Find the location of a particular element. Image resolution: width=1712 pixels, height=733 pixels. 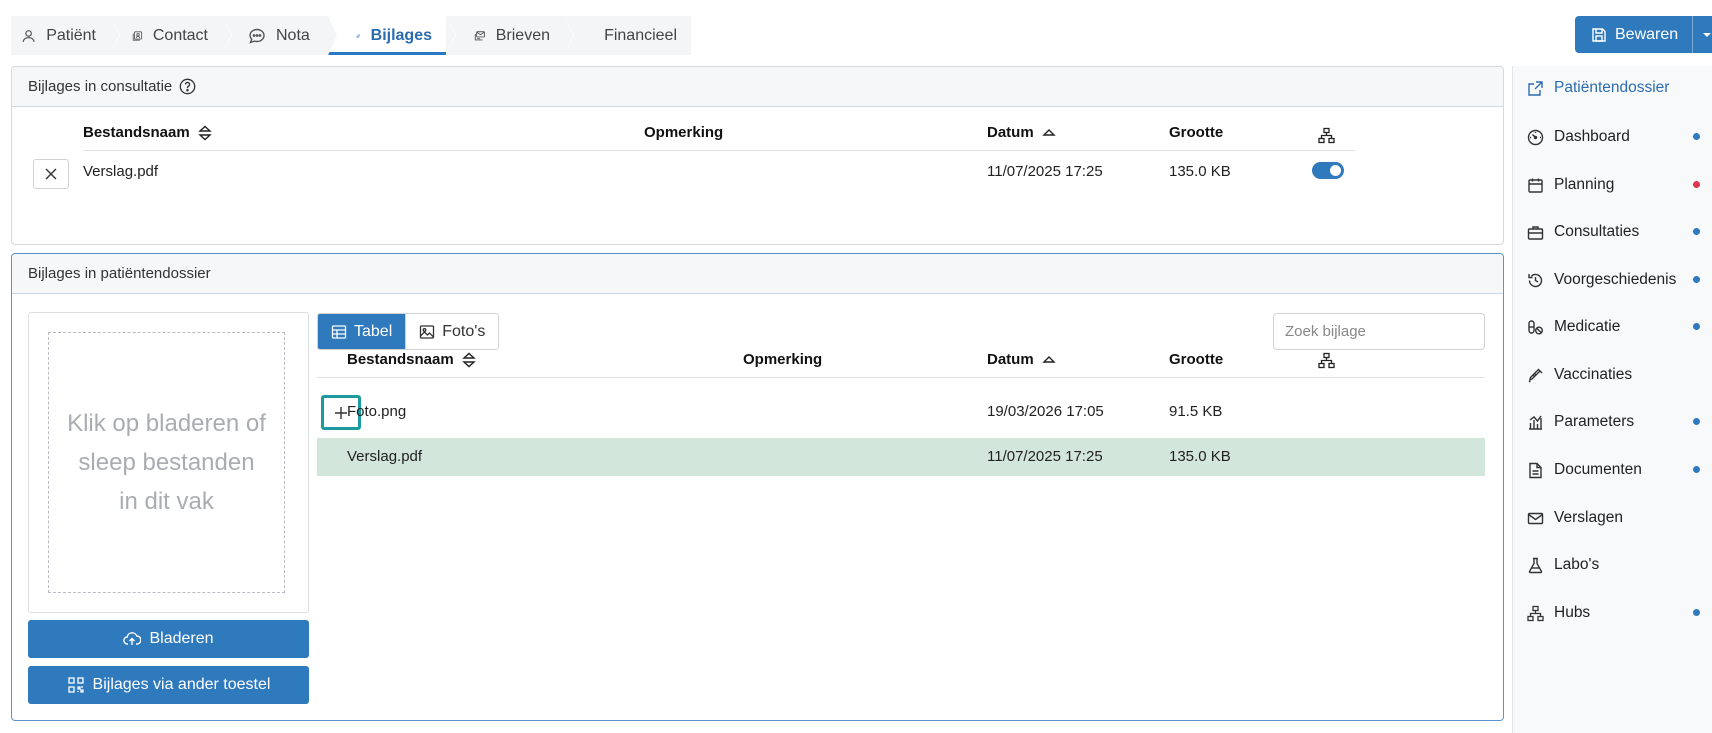

nav-label: Verslagen is located at coordinates (1588, 517).